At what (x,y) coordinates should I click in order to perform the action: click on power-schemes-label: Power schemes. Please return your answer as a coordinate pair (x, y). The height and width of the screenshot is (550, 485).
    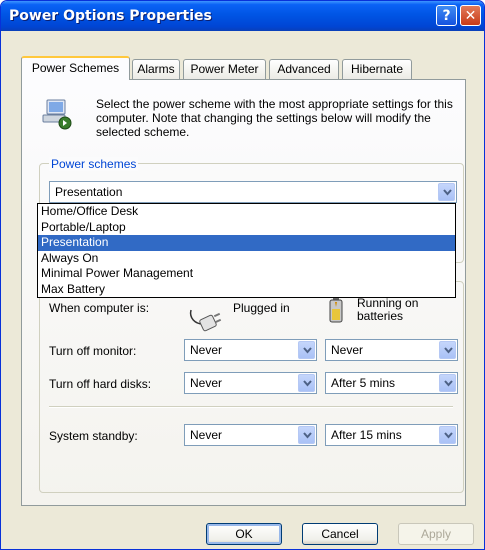
    Looking at the image, I should click on (94, 164).